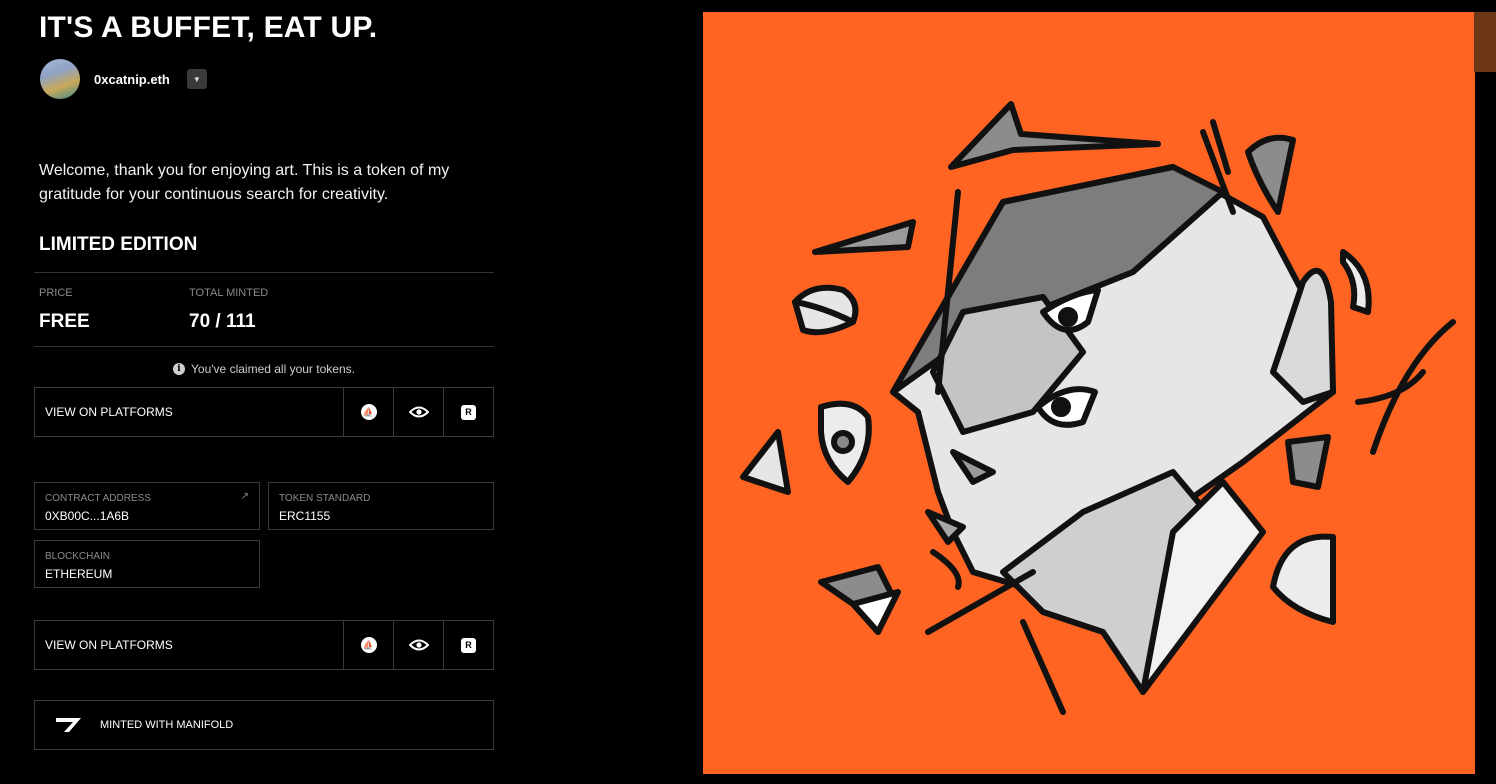 The image size is (1496, 784). I want to click on contract-address-value: 0XB00C...1A6B, so click(87, 516).